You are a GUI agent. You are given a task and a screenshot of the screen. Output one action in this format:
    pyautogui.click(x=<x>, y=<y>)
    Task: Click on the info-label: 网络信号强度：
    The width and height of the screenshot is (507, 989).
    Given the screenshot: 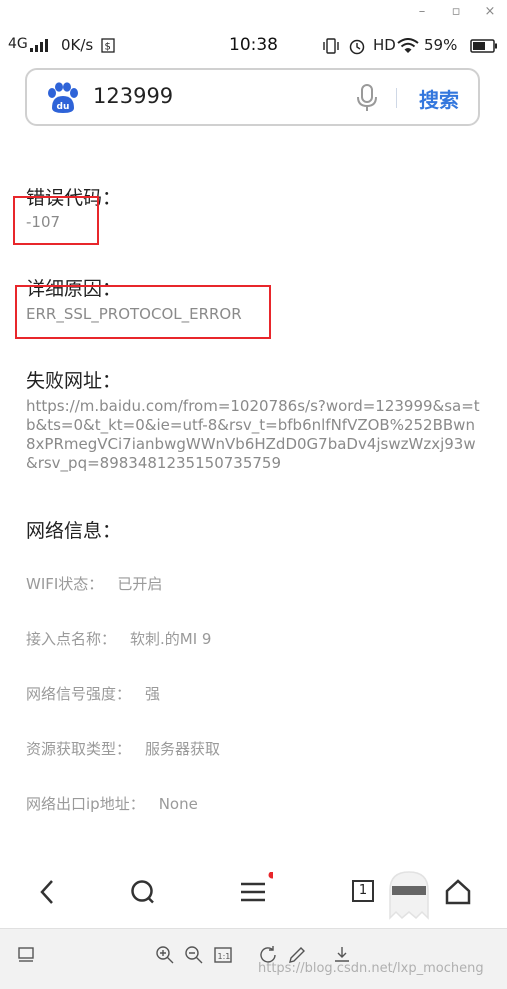 What is the action you would take?
    pyautogui.click(x=79, y=694)
    